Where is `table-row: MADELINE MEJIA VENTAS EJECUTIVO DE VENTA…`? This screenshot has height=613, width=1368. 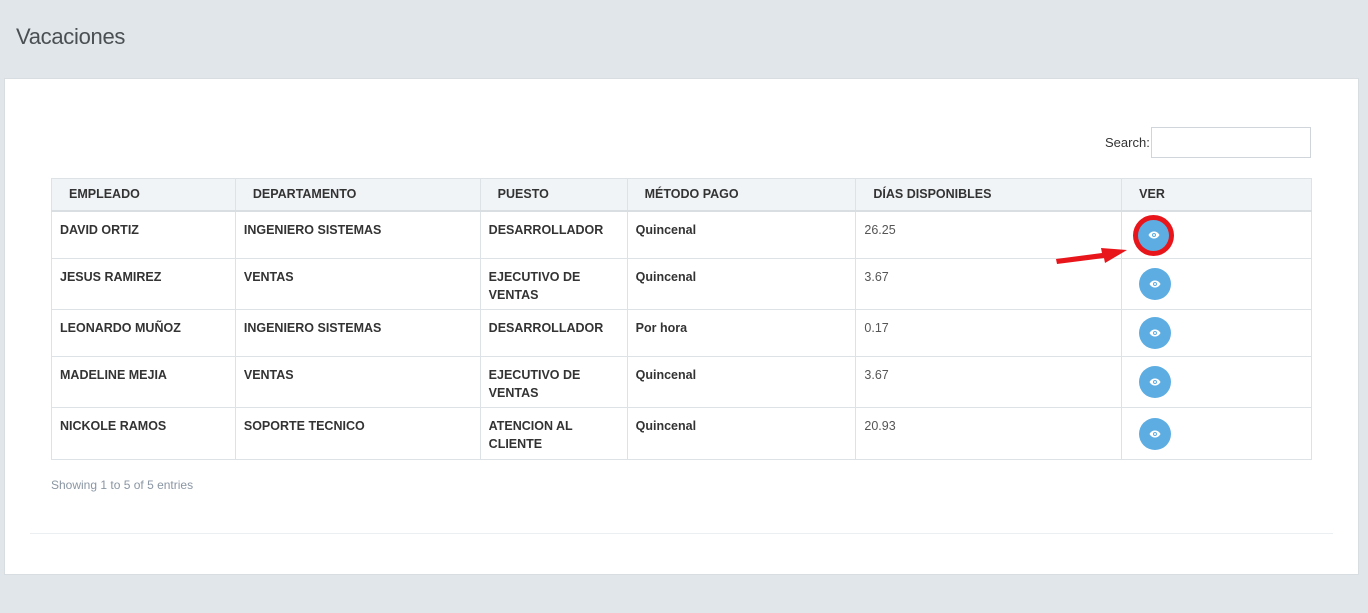 table-row: MADELINE MEJIA VENTAS EJECUTIVO DE VENTA… is located at coordinates (681, 382).